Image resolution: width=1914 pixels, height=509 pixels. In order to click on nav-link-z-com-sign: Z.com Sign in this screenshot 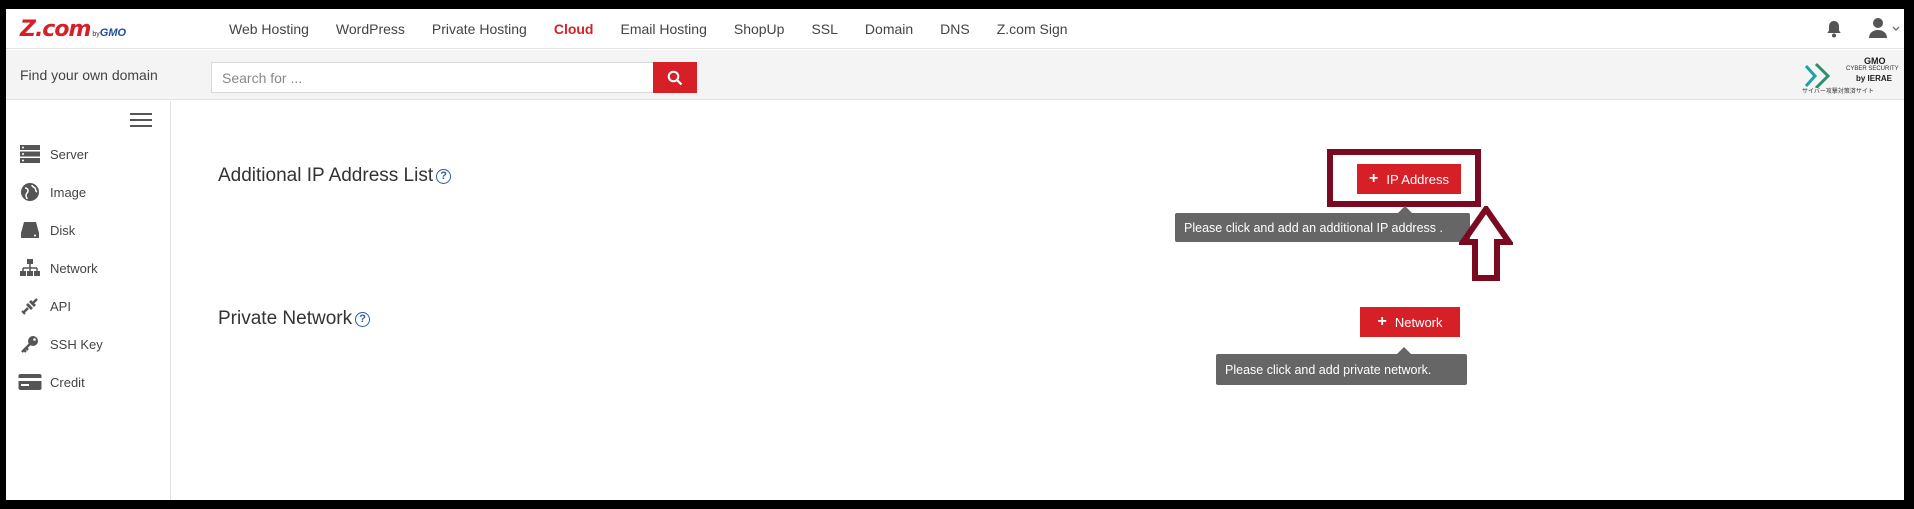, I will do `click(1032, 29)`.